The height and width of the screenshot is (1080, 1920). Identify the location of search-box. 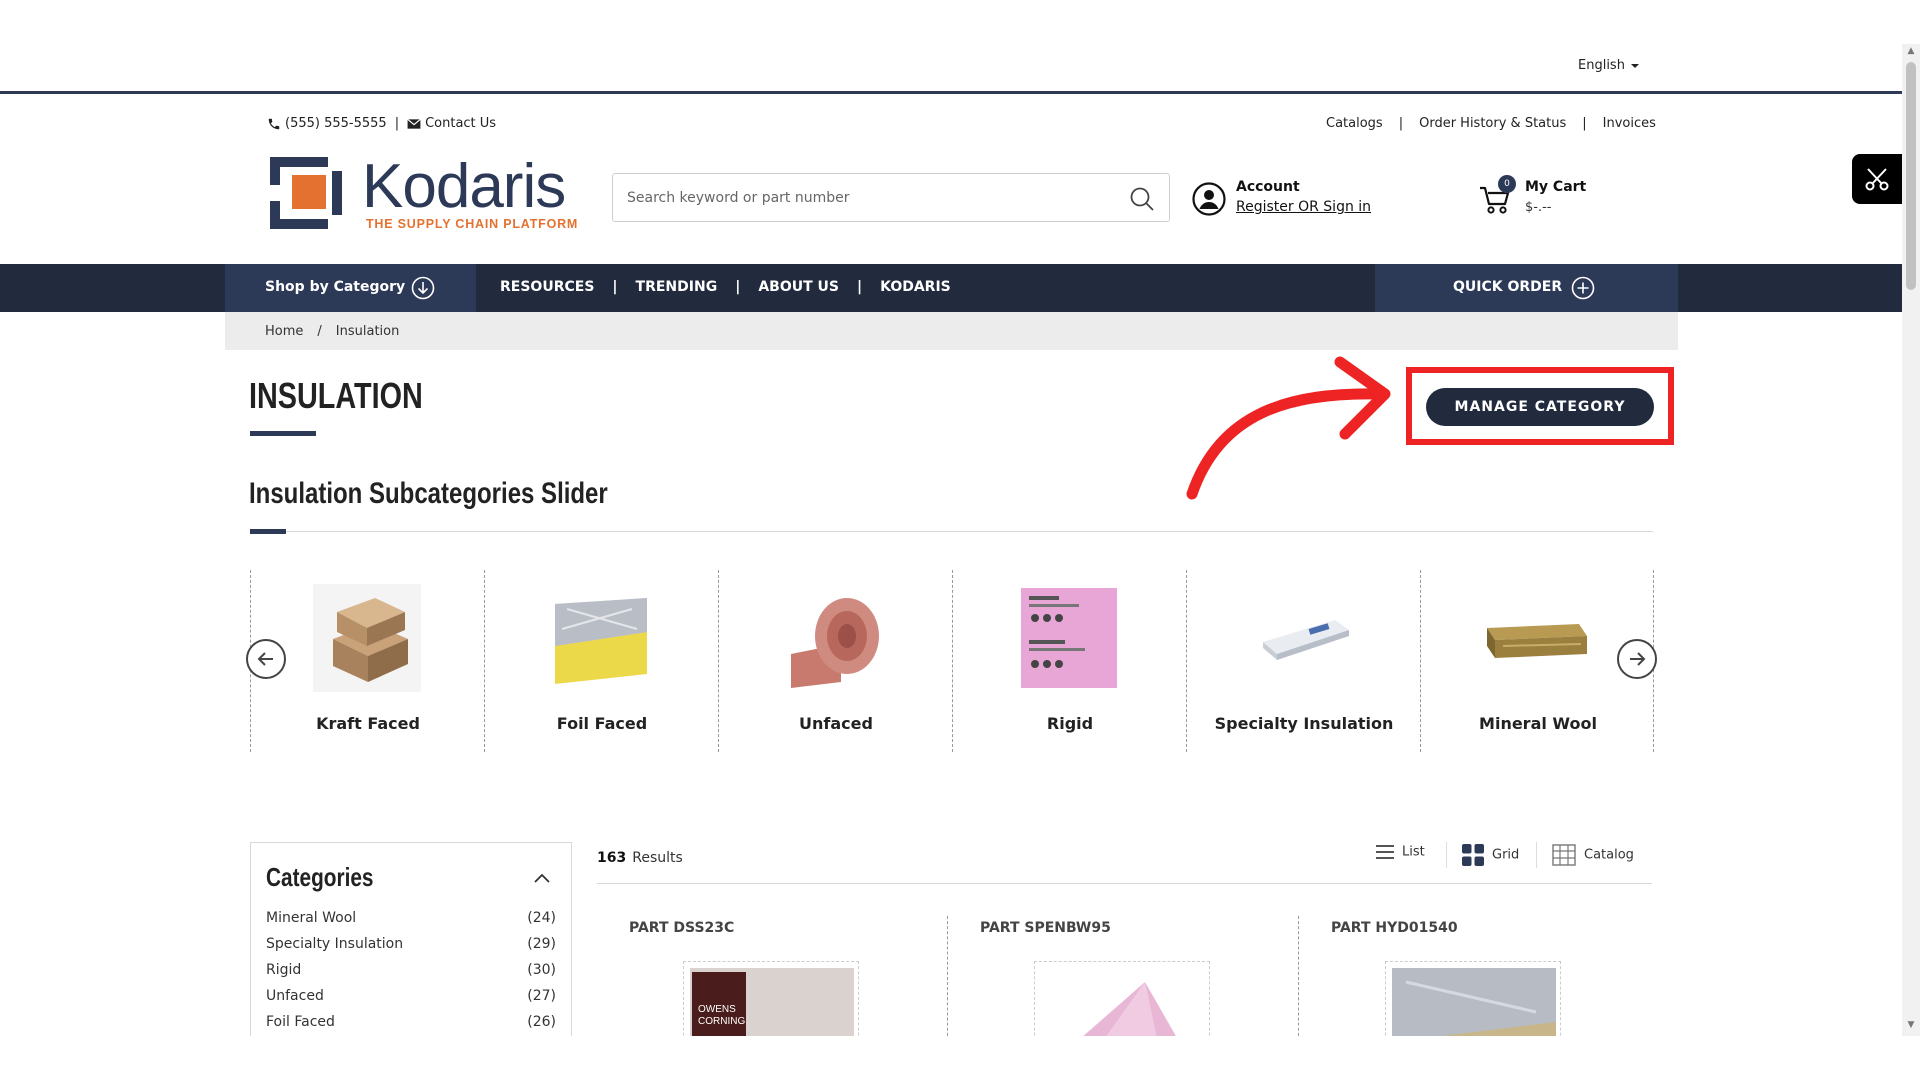
(891, 197).